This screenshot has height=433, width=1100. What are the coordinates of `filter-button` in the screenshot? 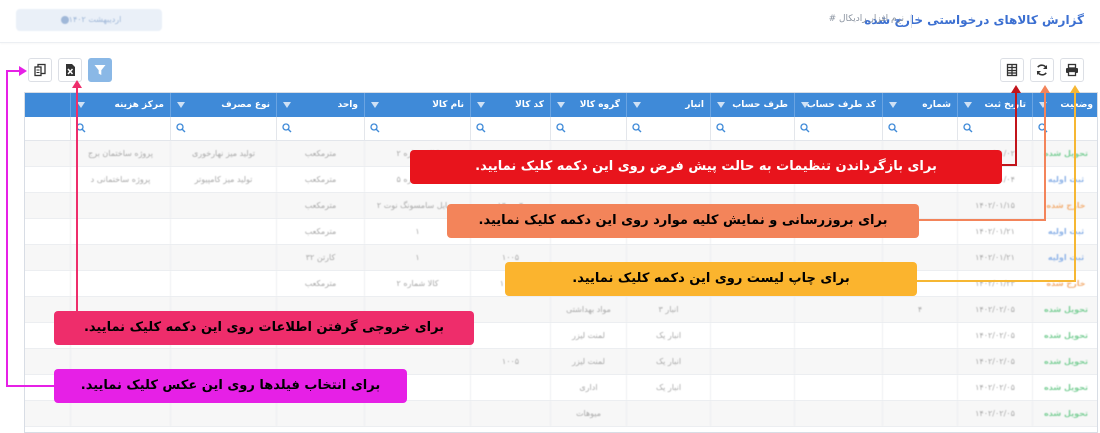 It's located at (100, 70).